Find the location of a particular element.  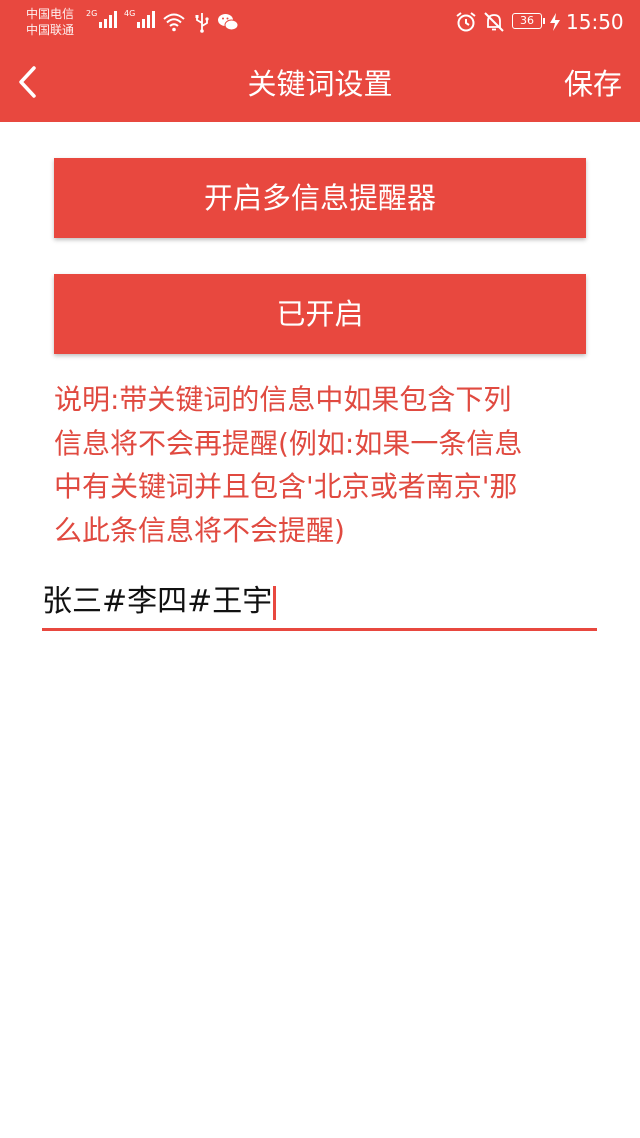

description-line: 信息将不会再提醒(例如:如果一条信息 is located at coordinates (288, 443).